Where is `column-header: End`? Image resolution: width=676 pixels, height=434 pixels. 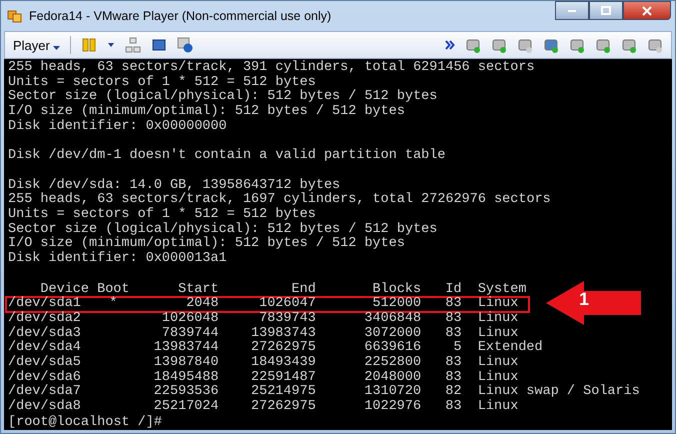 column-header: End is located at coordinates (303, 289).